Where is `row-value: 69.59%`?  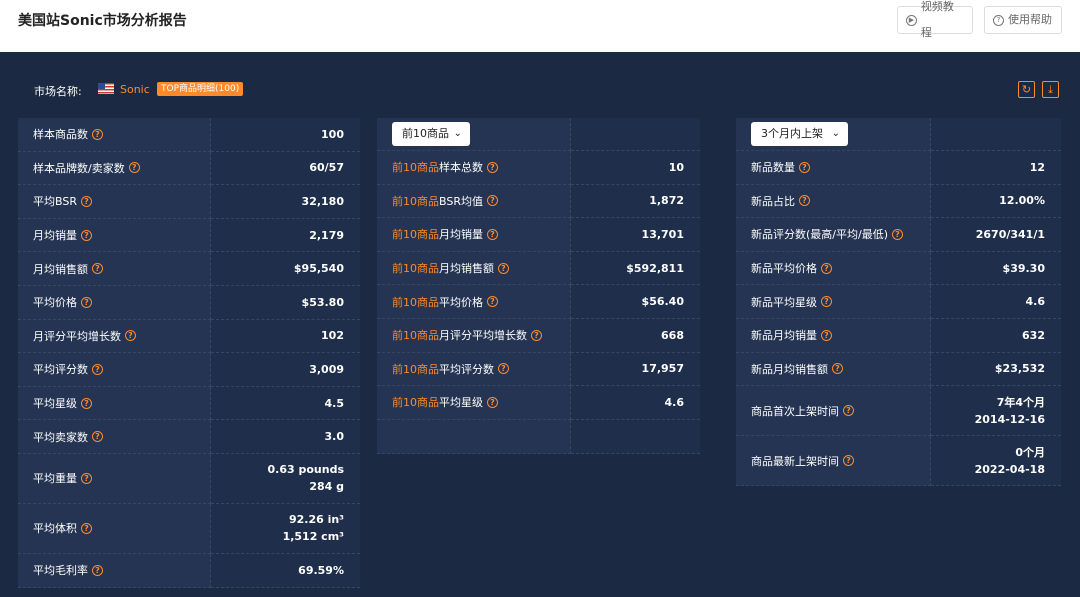 row-value: 69.59% is located at coordinates (285, 570).